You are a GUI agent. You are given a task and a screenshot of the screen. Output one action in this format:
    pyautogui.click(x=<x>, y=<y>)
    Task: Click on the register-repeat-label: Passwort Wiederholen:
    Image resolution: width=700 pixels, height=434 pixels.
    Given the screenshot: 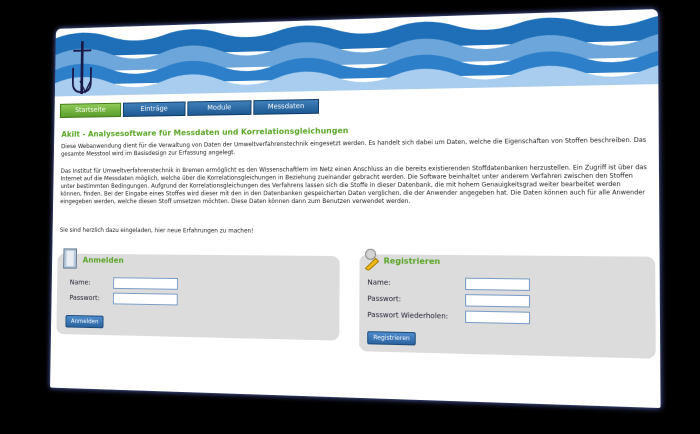 What is the action you would take?
    pyautogui.click(x=408, y=315)
    